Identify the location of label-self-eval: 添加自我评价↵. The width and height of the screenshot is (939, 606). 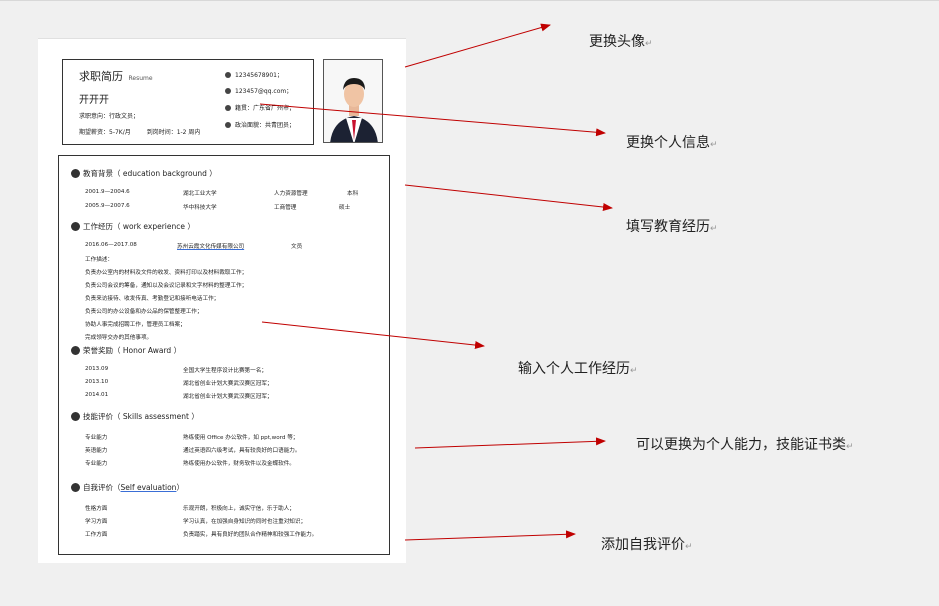
(647, 544).